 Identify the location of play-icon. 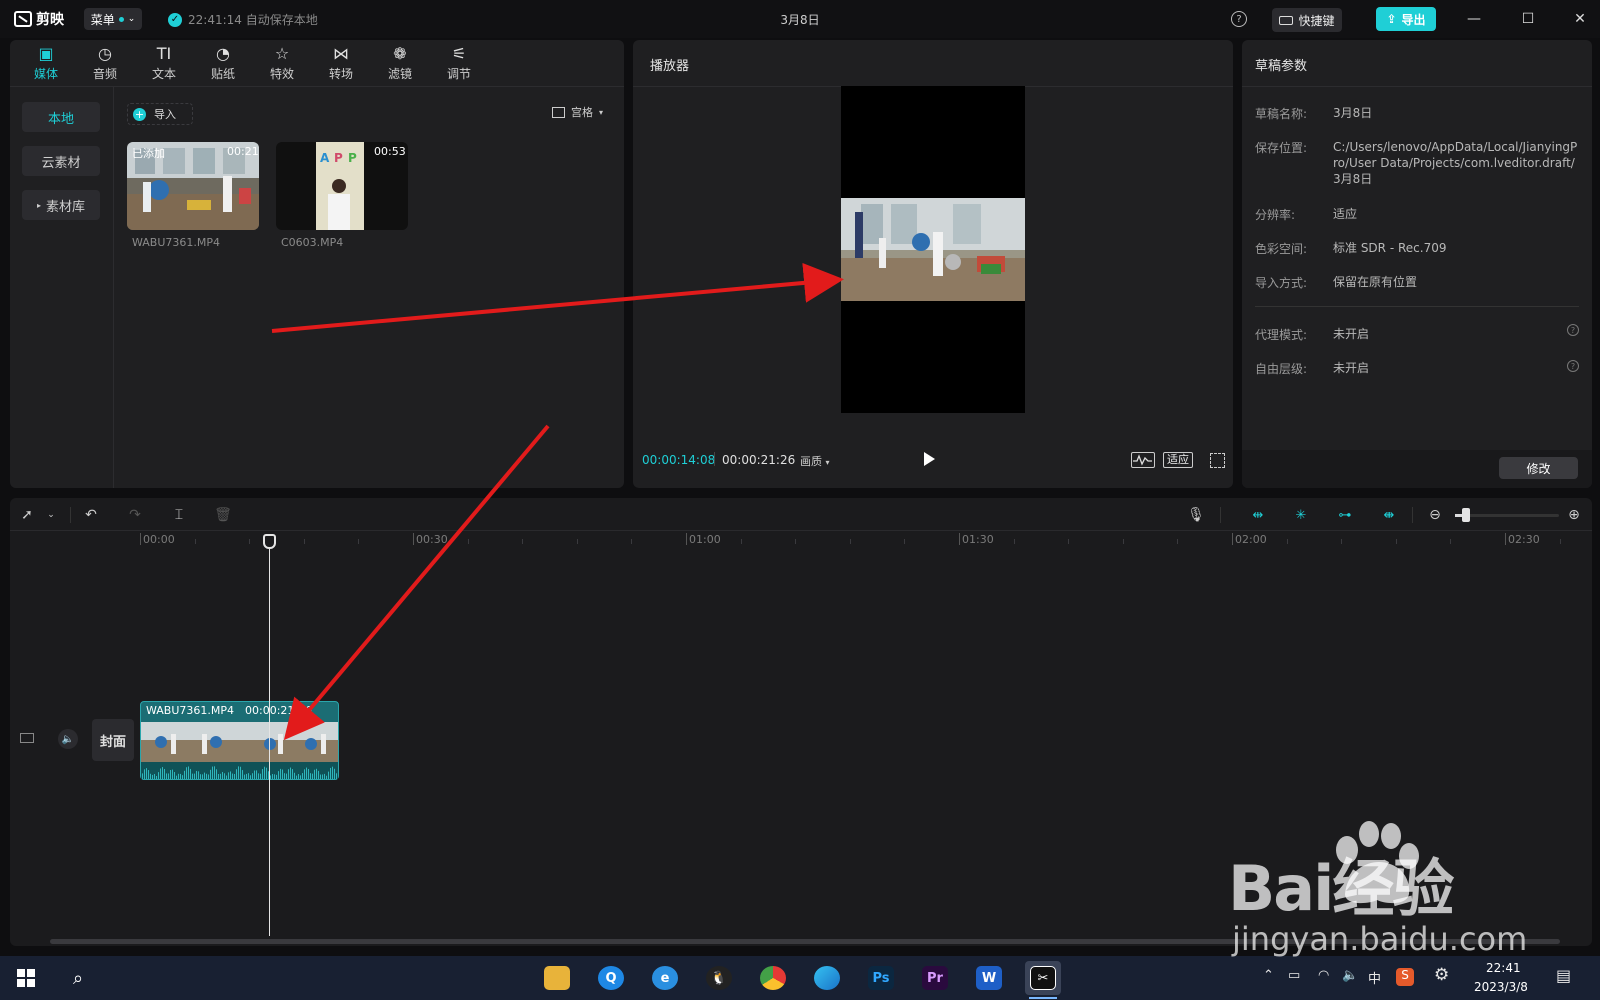
(929, 459).